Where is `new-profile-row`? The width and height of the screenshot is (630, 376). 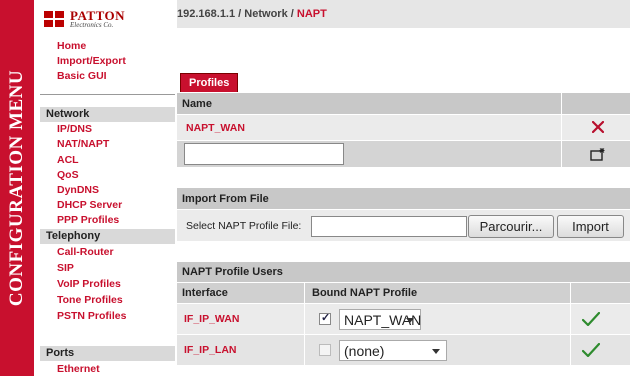 new-profile-row is located at coordinates (403, 154).